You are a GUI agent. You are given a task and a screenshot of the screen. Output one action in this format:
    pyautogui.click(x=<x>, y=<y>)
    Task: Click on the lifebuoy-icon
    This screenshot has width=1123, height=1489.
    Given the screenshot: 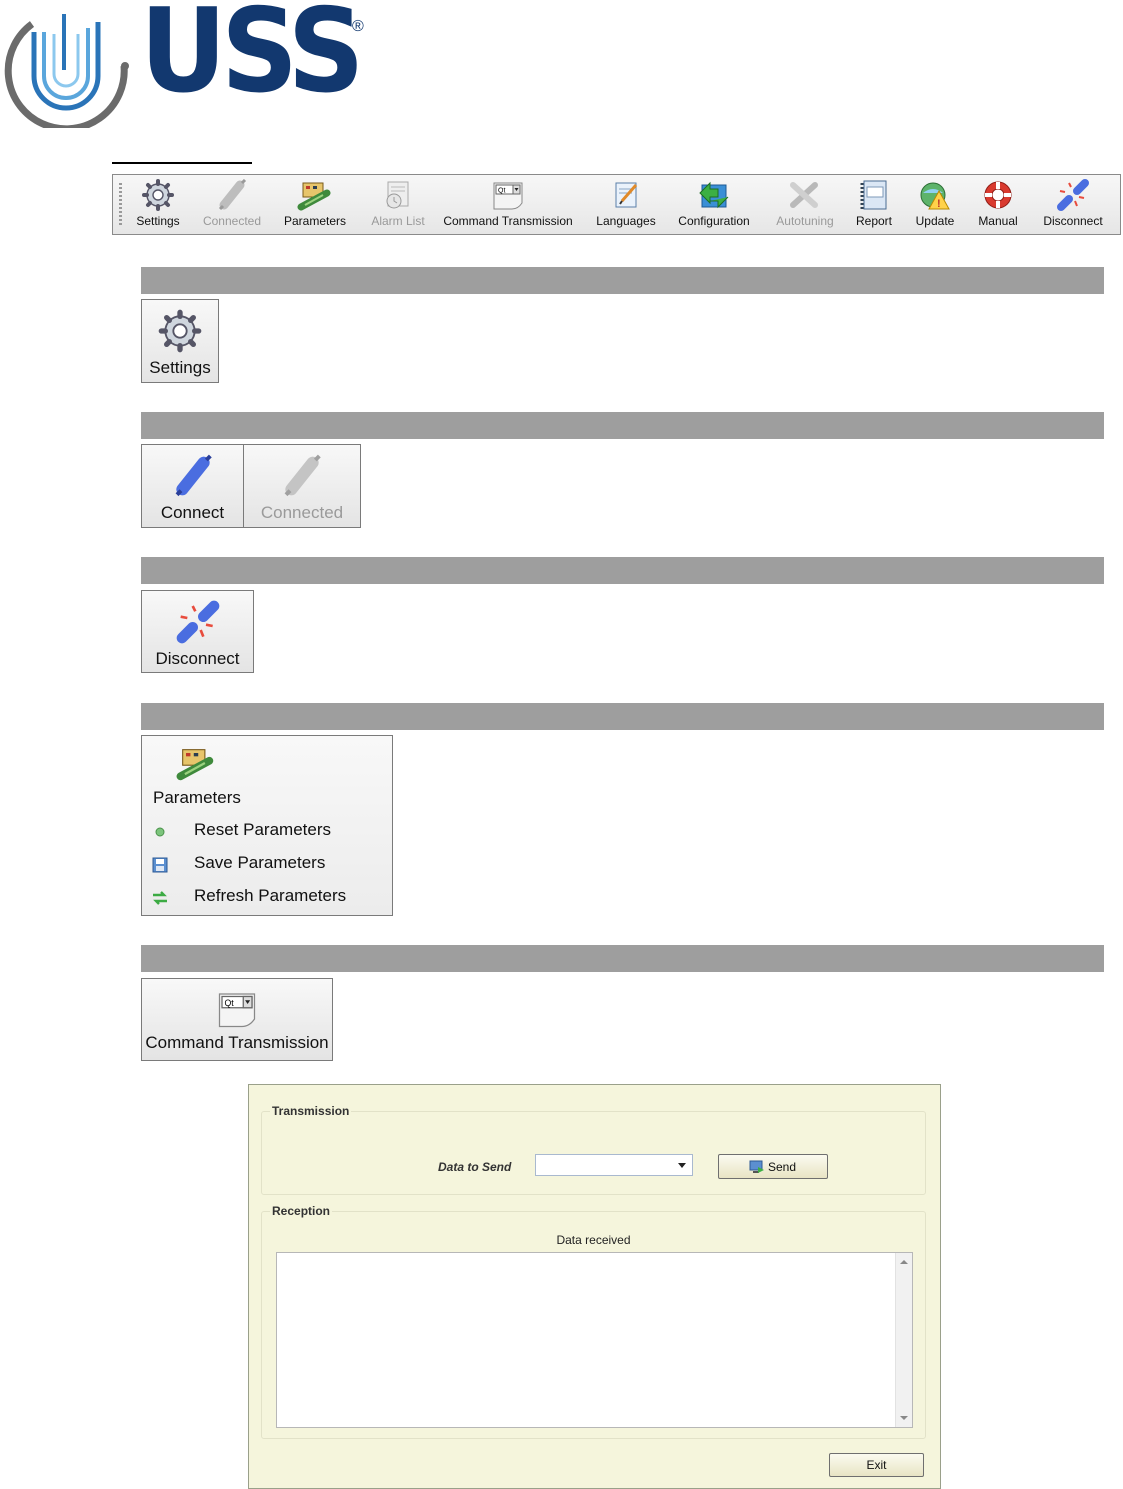 What is the action you would take?
    pyautogui.click(x=998, y=195)
    